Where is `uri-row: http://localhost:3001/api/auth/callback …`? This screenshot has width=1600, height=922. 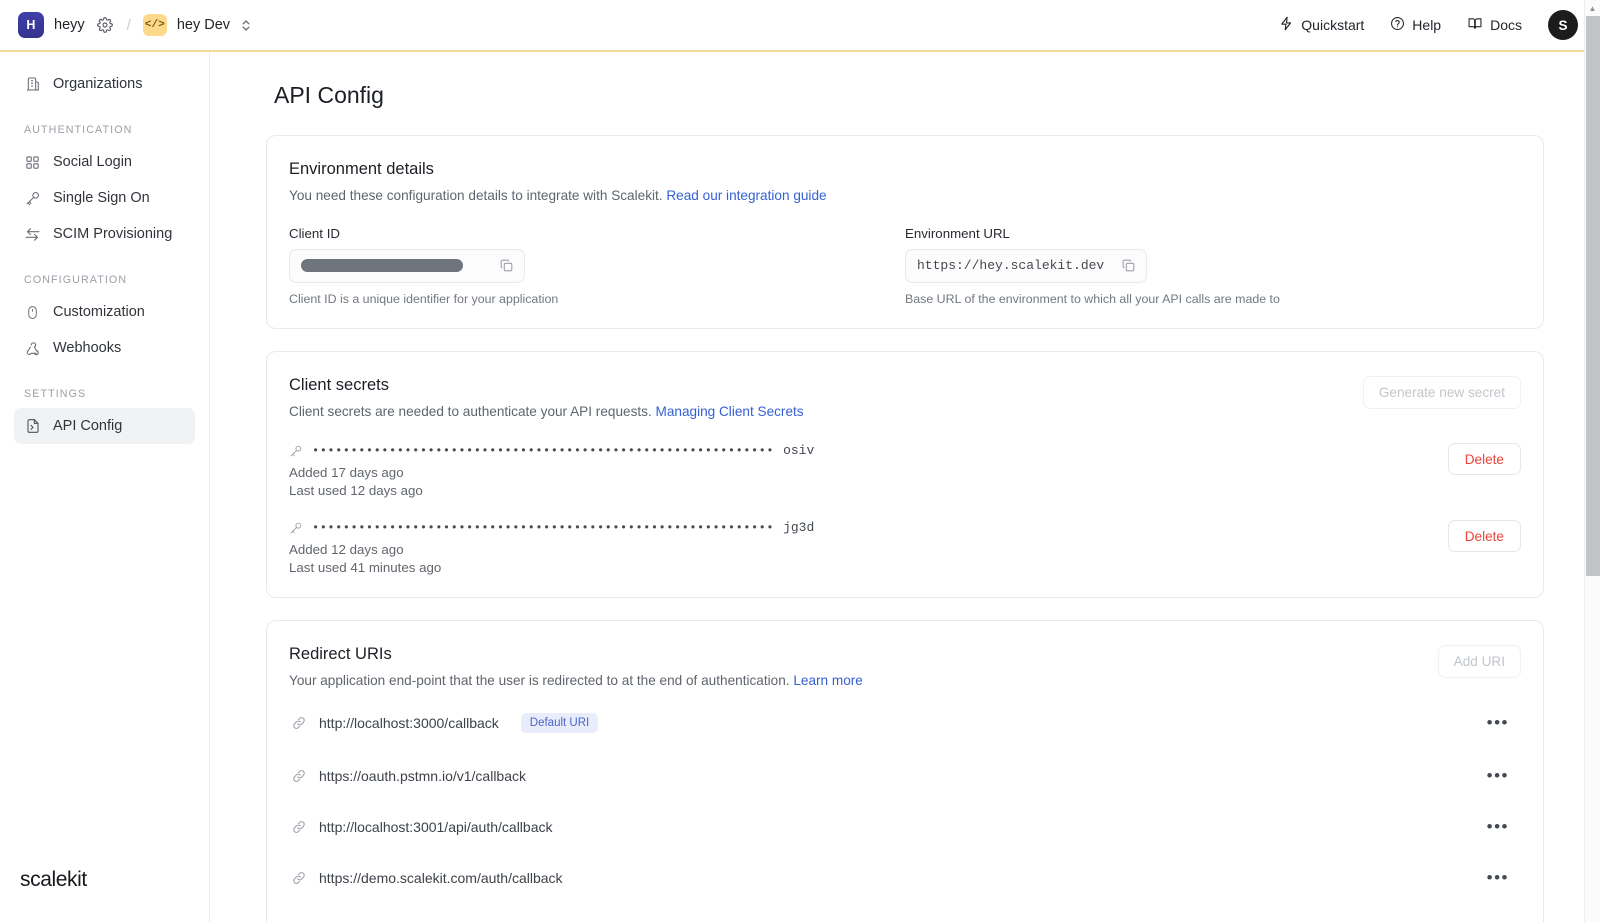
uri-row: http://localhost:3001/api/auth/callback … is located at coordinates (905, 827).